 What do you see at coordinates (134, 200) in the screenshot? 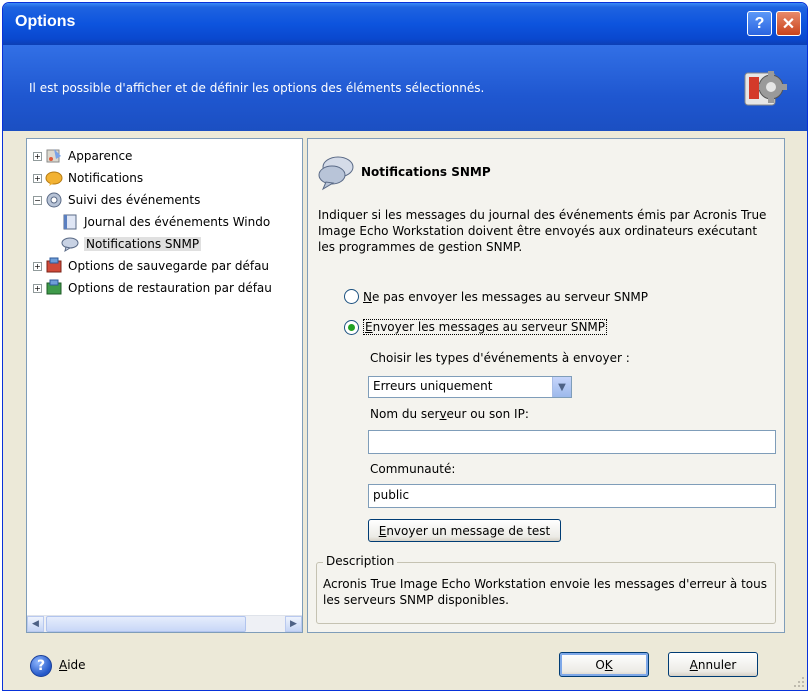
I see `tree-label: Suivi des événements` at bounding box center [134, 200].